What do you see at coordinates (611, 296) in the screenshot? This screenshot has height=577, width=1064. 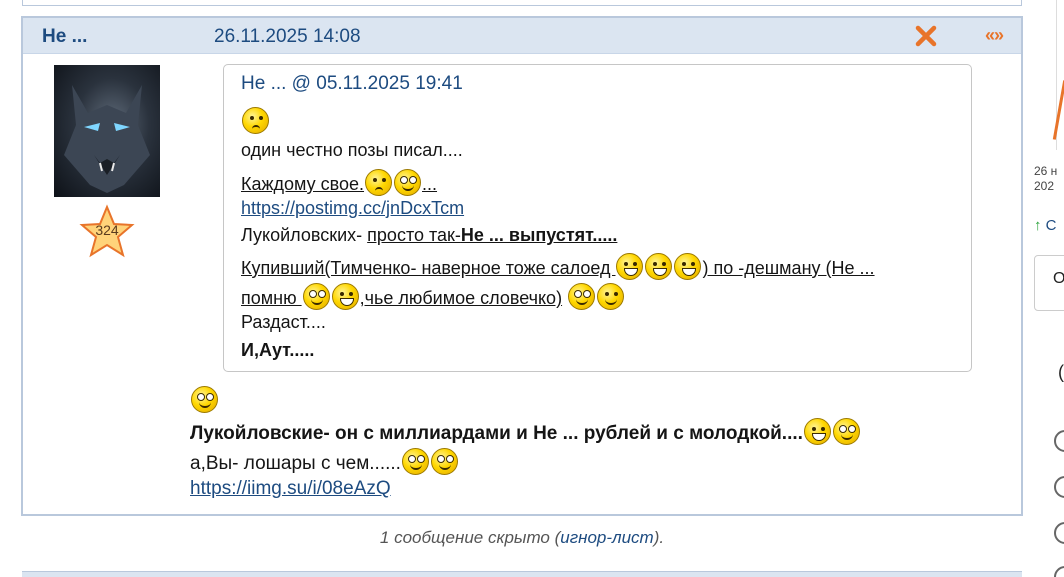 I see `smiley-icon` at bounding box center [611, 296].